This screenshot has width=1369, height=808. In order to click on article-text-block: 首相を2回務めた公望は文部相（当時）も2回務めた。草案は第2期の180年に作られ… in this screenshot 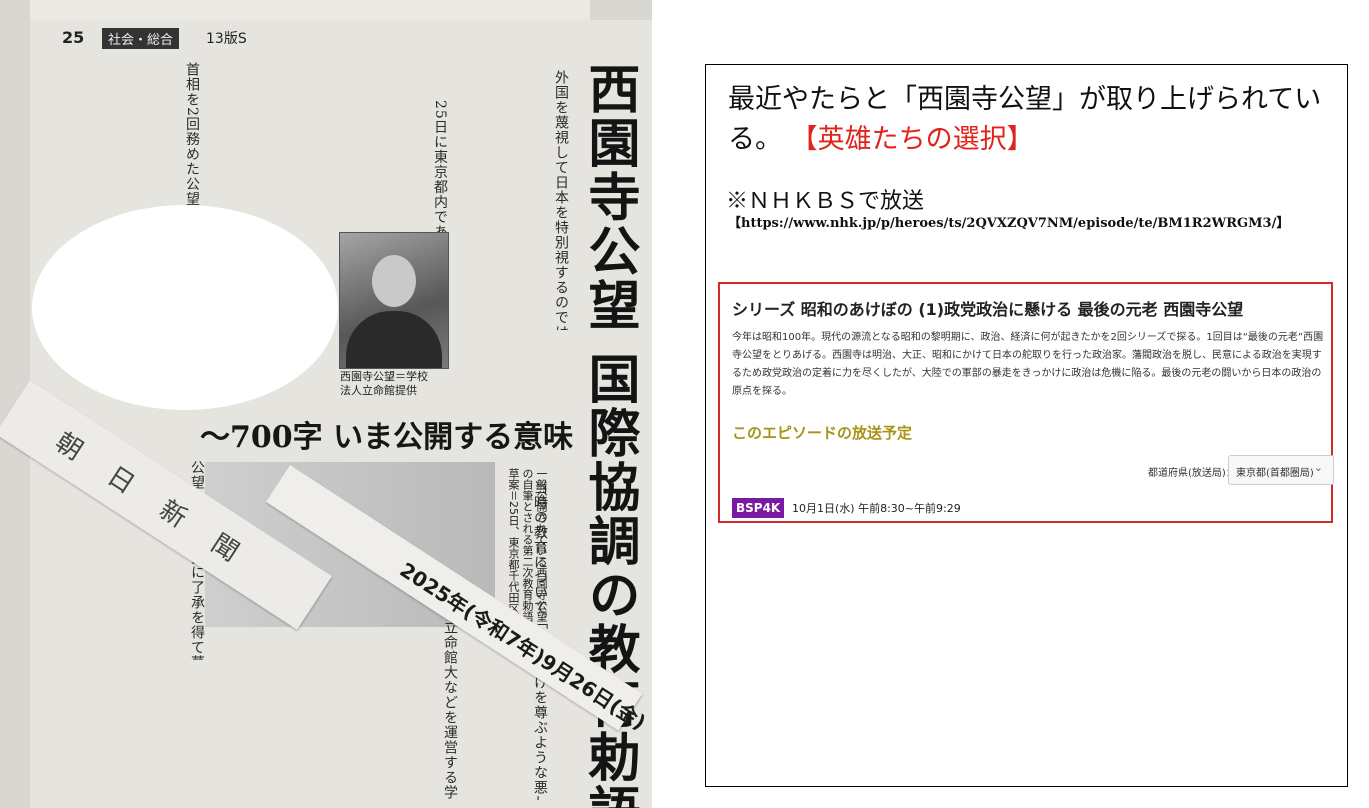, I will do `click(127, 137)`.